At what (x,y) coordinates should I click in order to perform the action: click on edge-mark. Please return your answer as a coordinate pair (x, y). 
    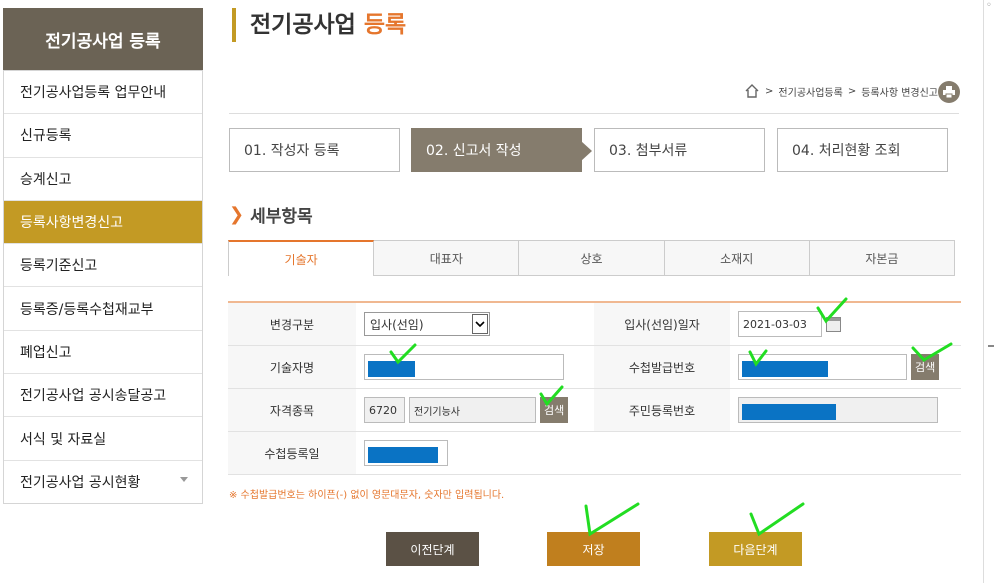
    Looking at the image, I should click on (991, 346).